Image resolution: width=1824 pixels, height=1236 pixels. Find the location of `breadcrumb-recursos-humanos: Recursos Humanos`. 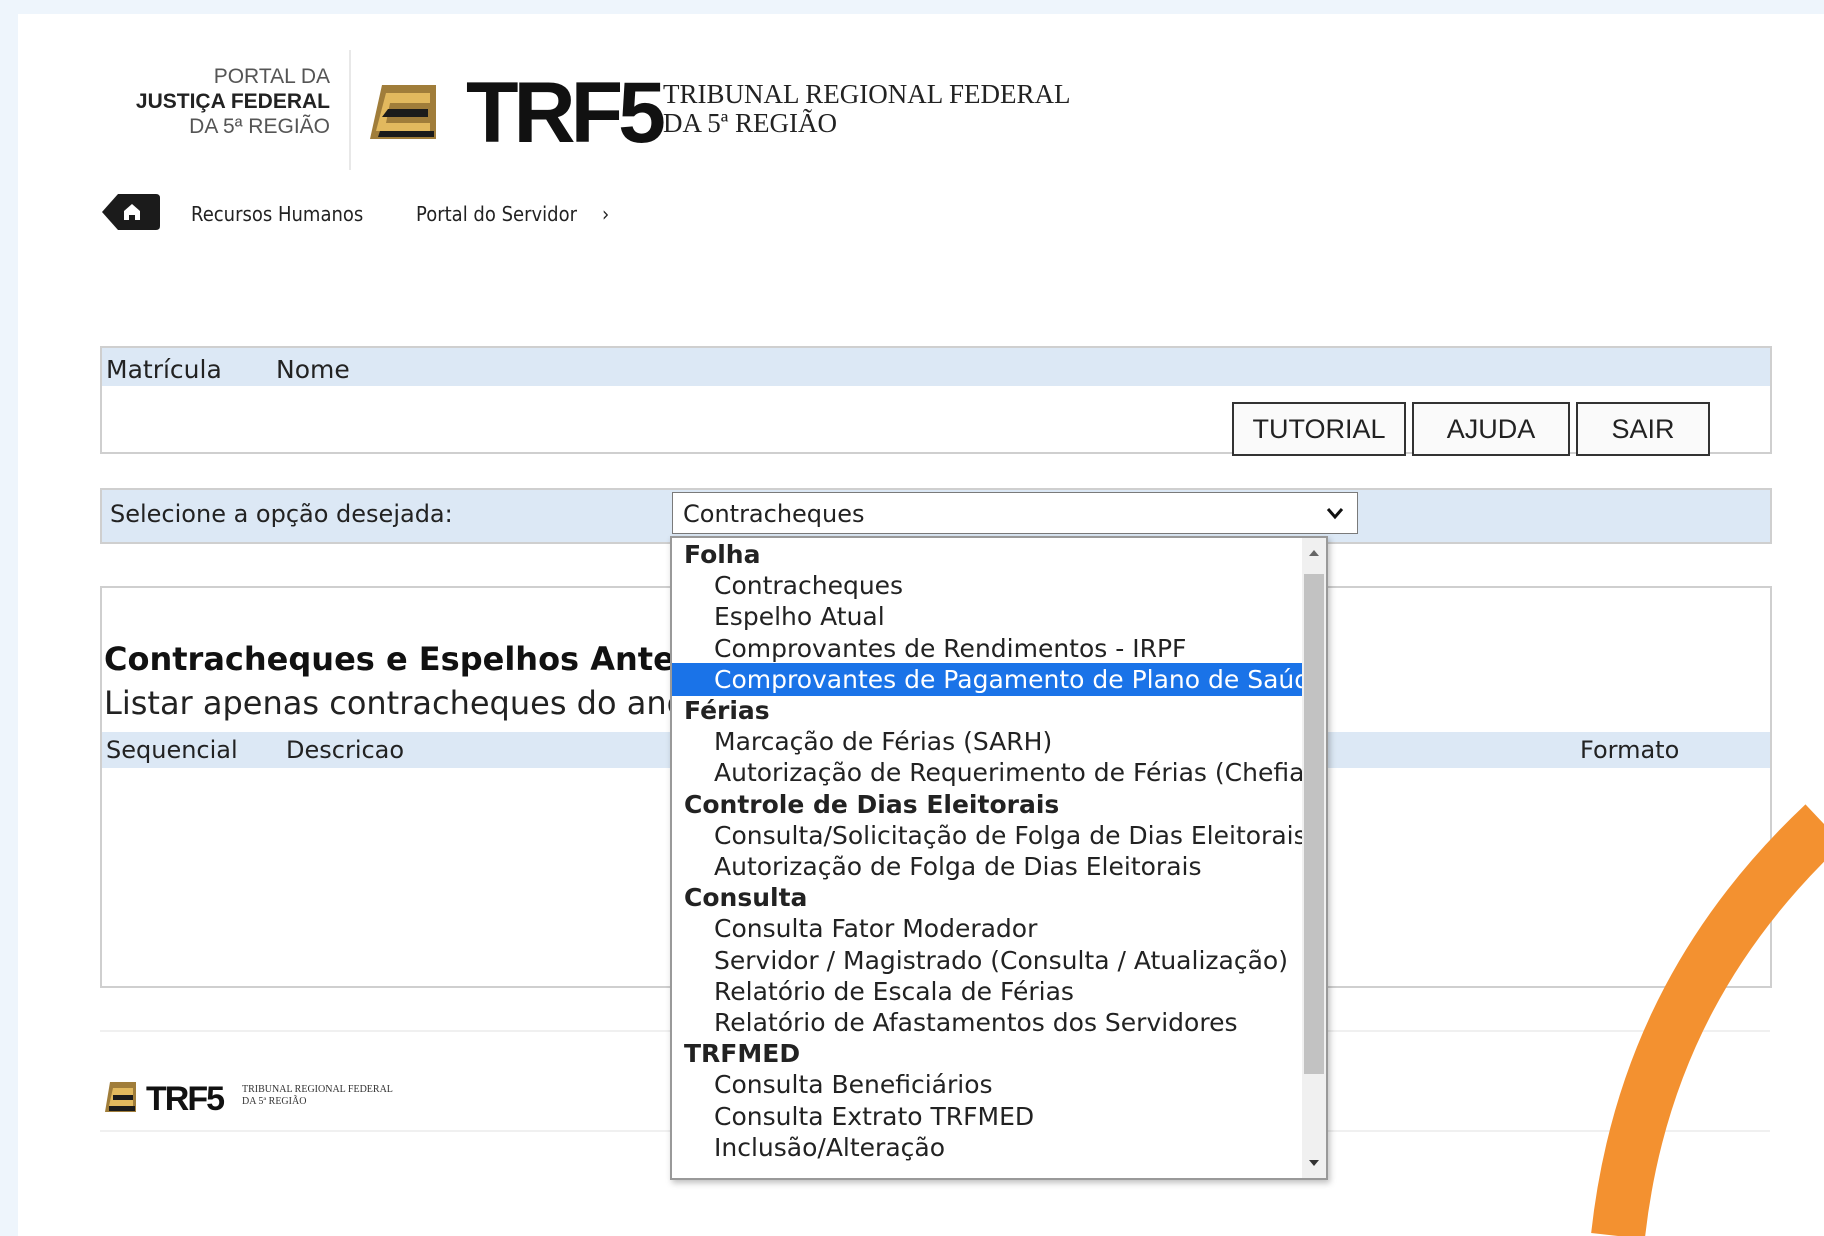

breadcrumb-recursos-humanos: Recursos Humanos is located at coordinates (277, 214).